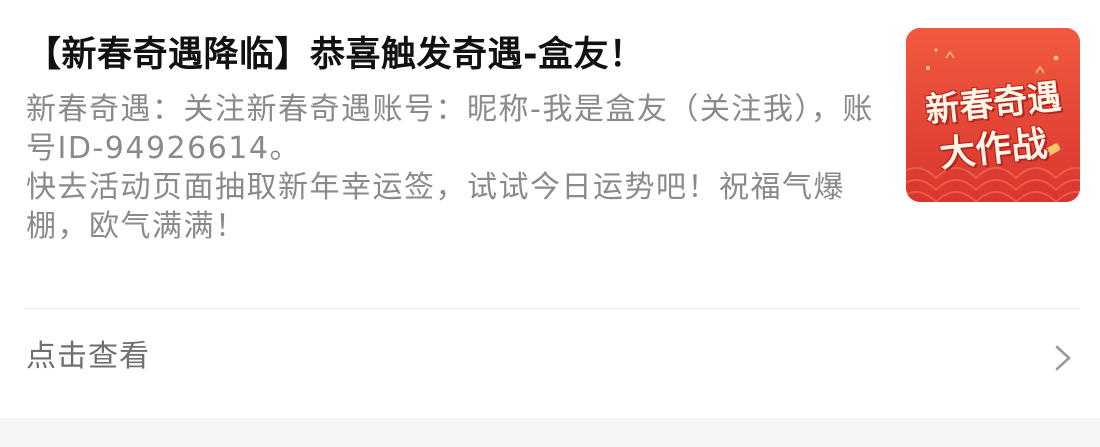  I want to click on view-details-label: 点击查看, so click(88, 357).